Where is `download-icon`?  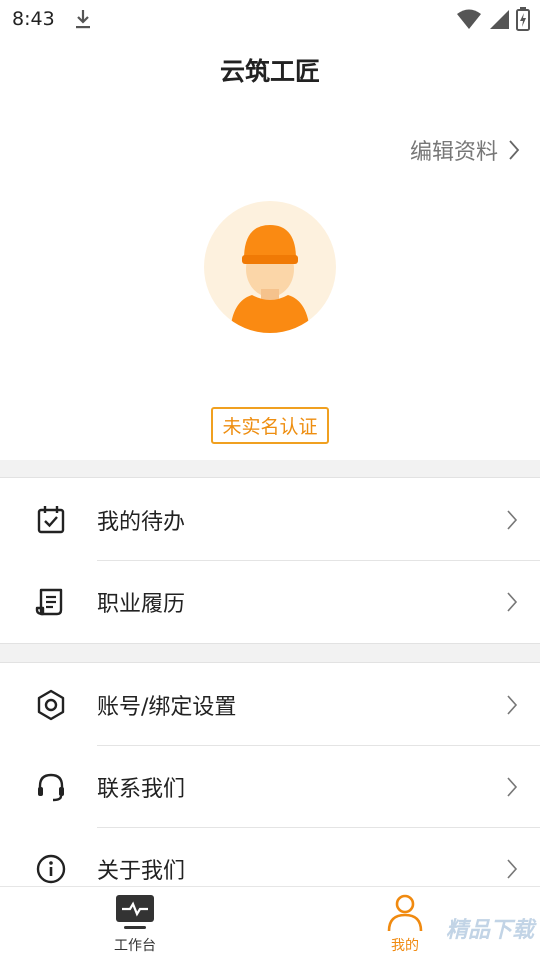 download-icon is located at coordinates (82, 19).